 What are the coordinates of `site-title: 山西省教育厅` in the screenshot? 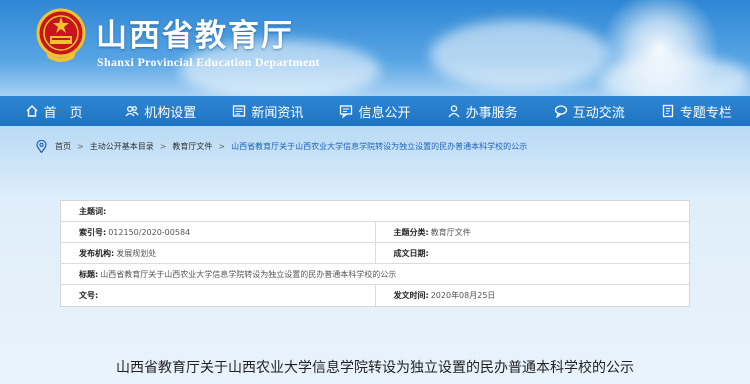 It's located at (195, 32).